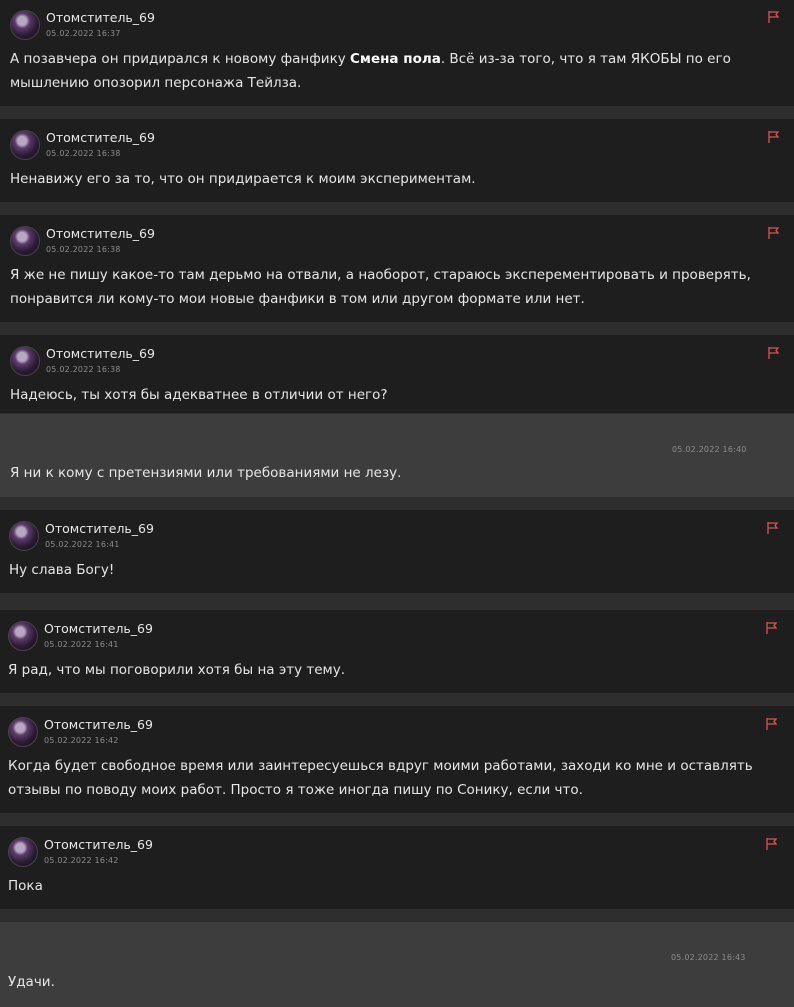  Describe the element at coordinates (83, 33) in the screenshot. I see `timestamp: 05.02.2022 16:37` at that location.